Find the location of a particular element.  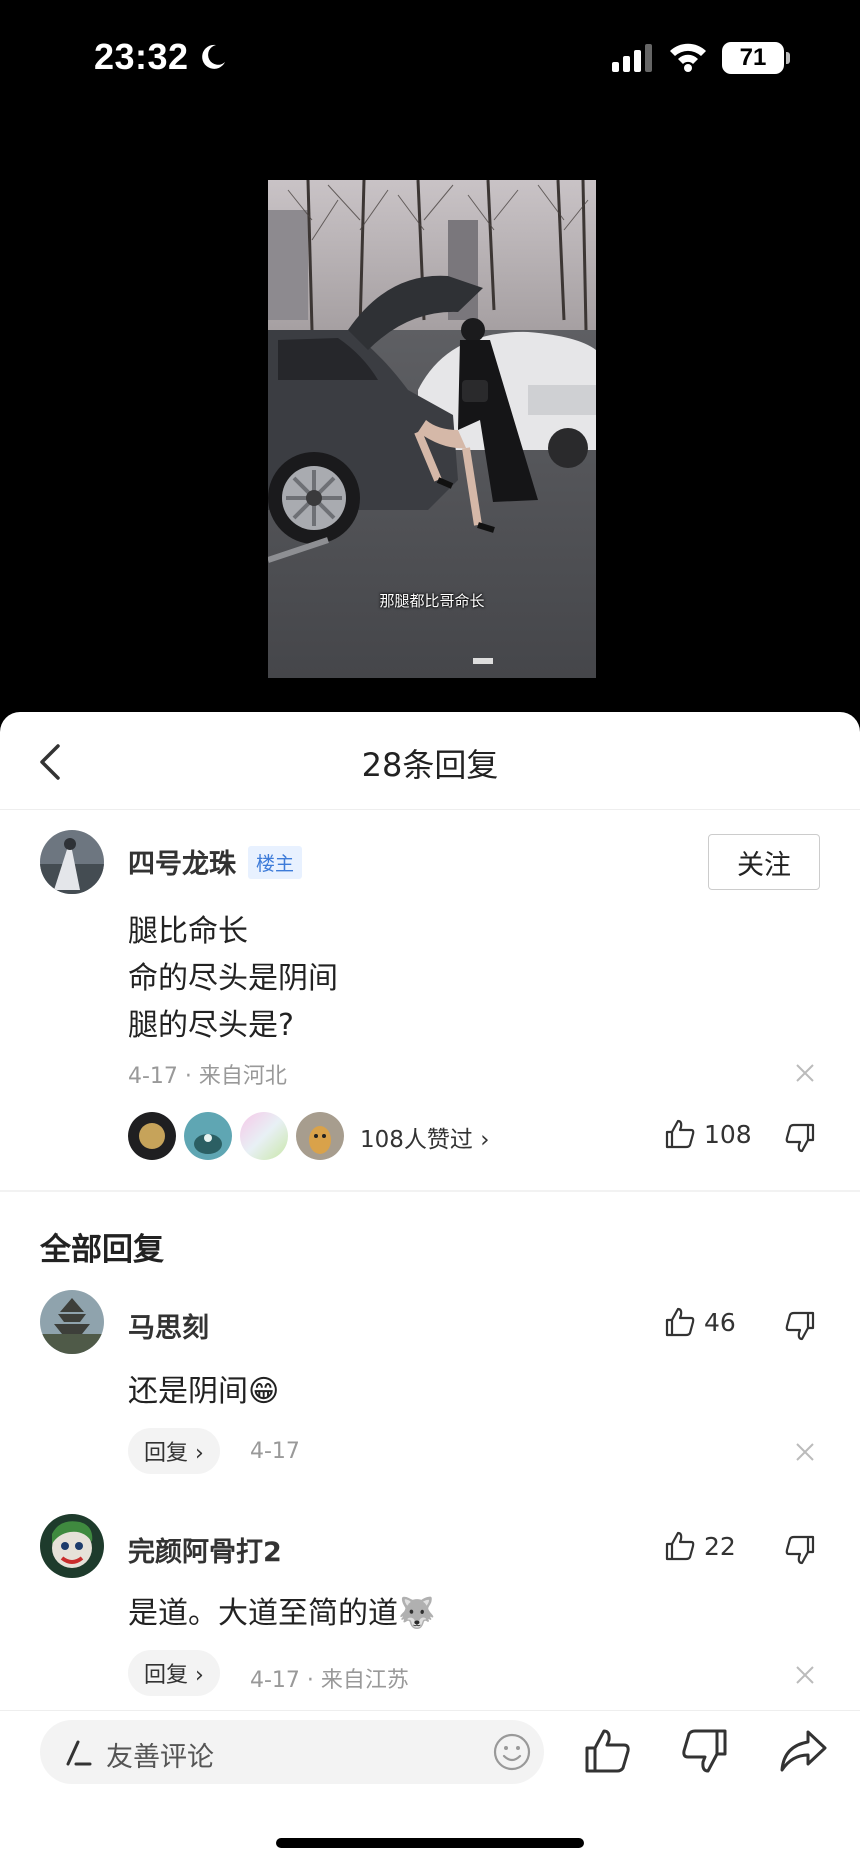

like-button: 108 is located at coordinates (708, 1134).